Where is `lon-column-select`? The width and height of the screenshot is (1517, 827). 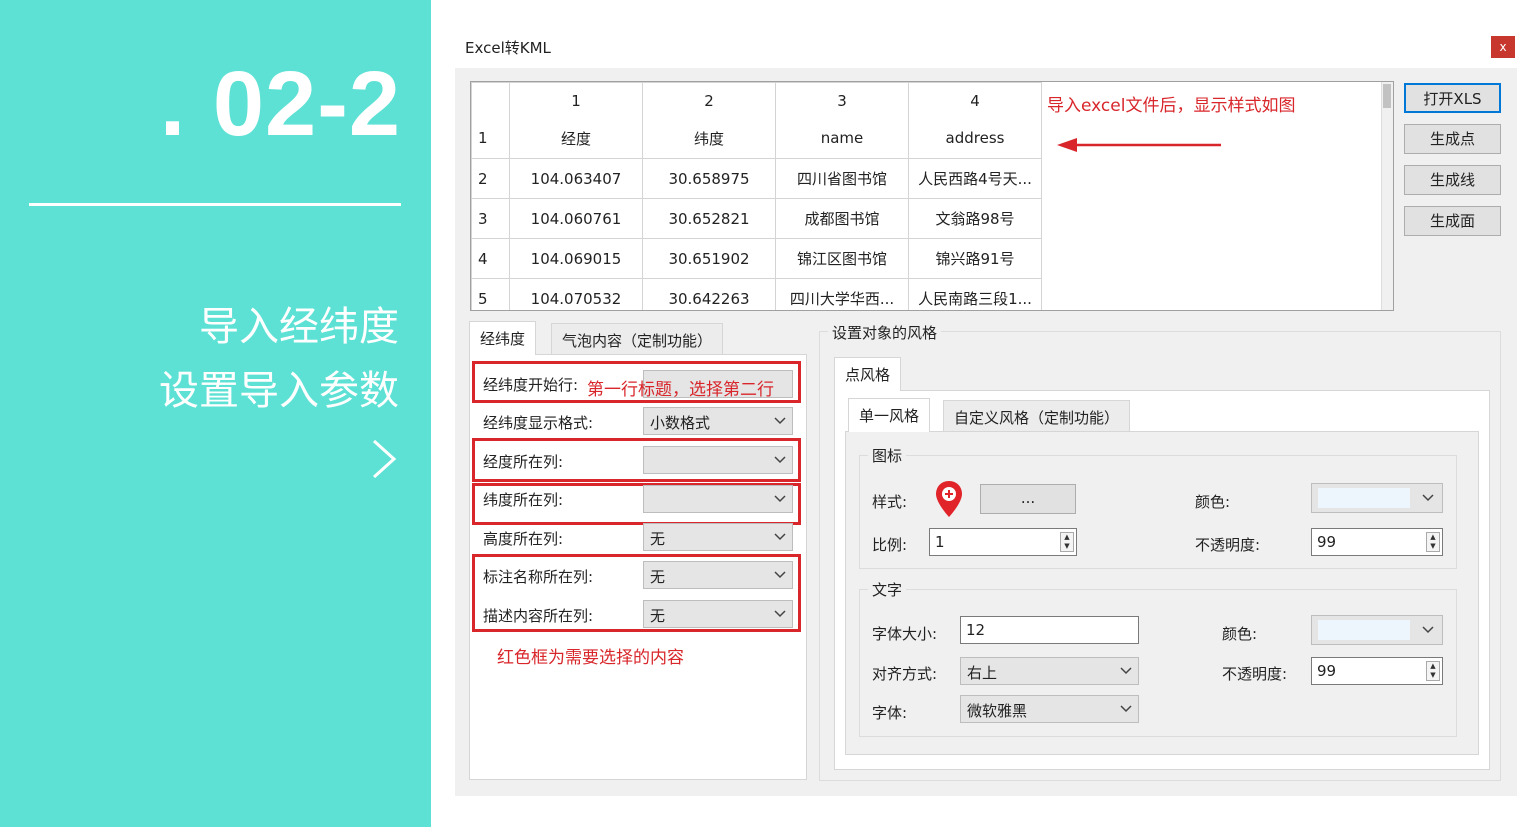
lon-column-select is located at coordinates (718, 460).